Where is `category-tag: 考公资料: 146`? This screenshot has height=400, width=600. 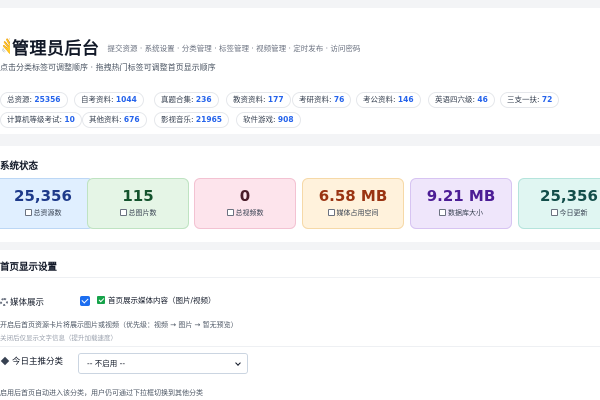 category-tag: 考公资料: 146 is located at coordinates (388, 100).